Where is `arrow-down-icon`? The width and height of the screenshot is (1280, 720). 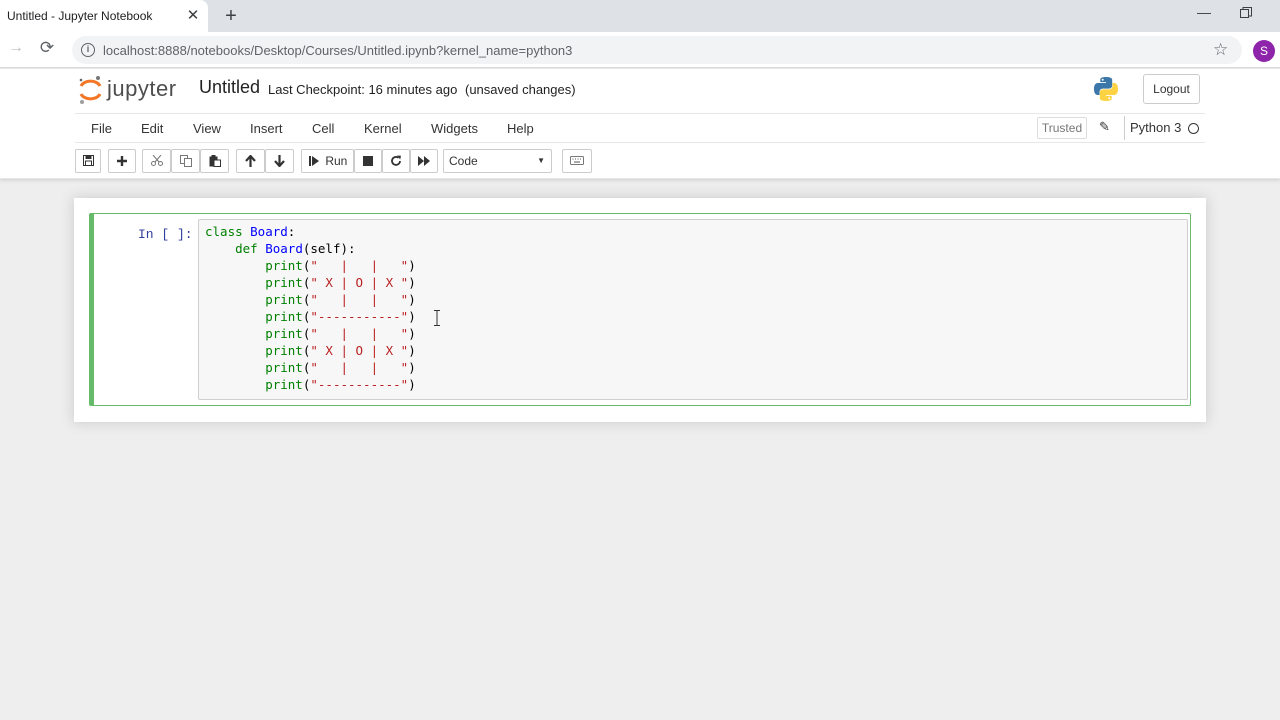 arrow-down-icon is located at coordinates (279, 160).